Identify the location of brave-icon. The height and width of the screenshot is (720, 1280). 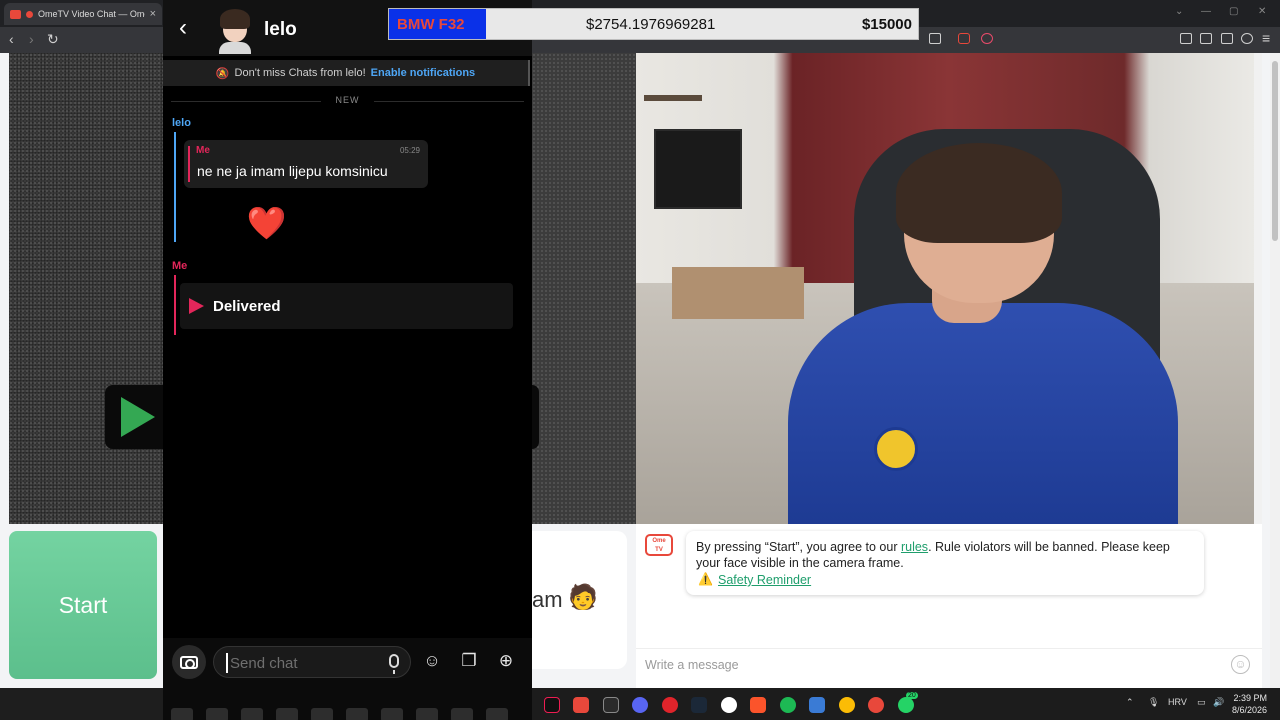
(758, 705).